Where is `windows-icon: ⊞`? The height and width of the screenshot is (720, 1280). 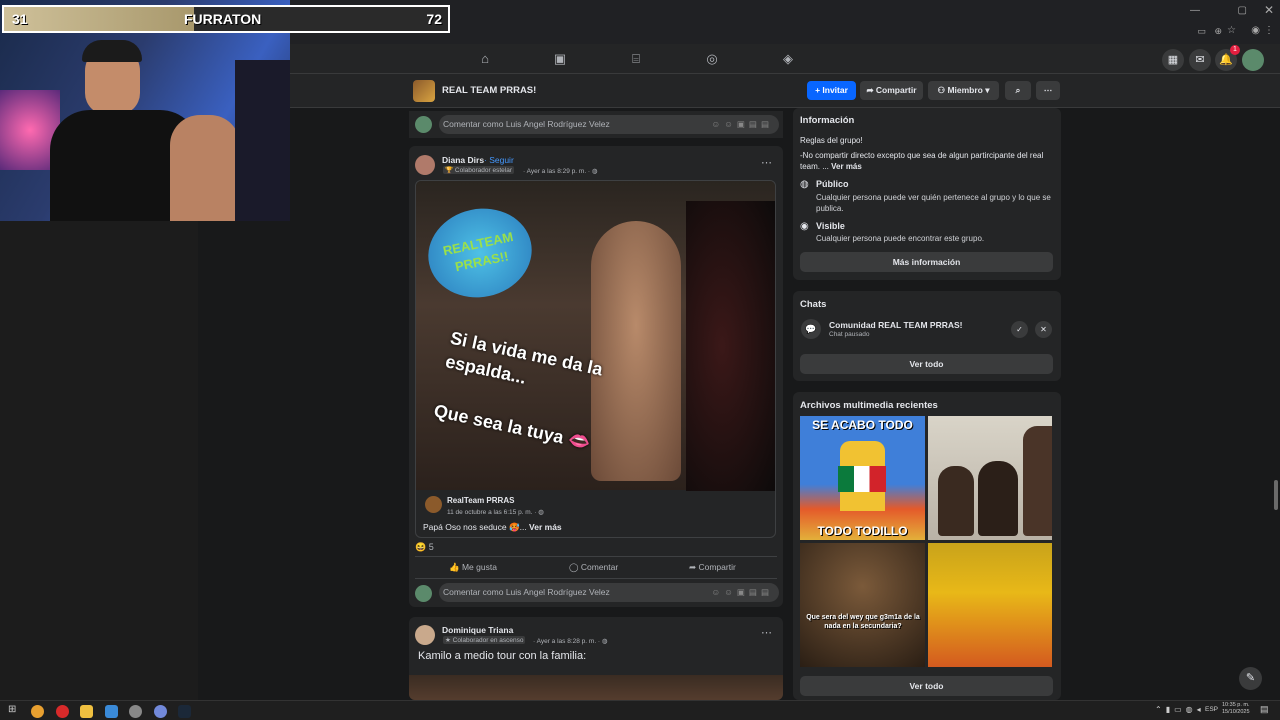 windows-icon: ⊞ is located at coordinates (12, 709).